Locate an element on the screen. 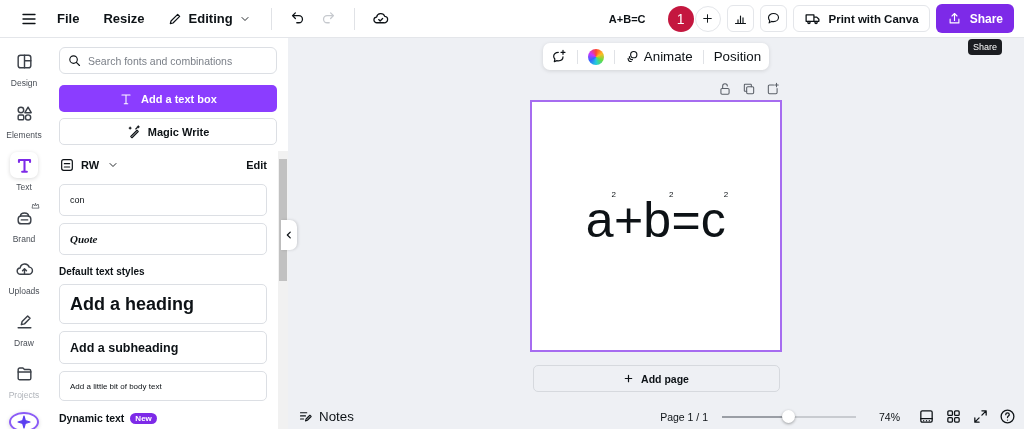 The width and height of the screenshot is (1024, 429). chevron-left-icon is located at coordinates (289, 235).